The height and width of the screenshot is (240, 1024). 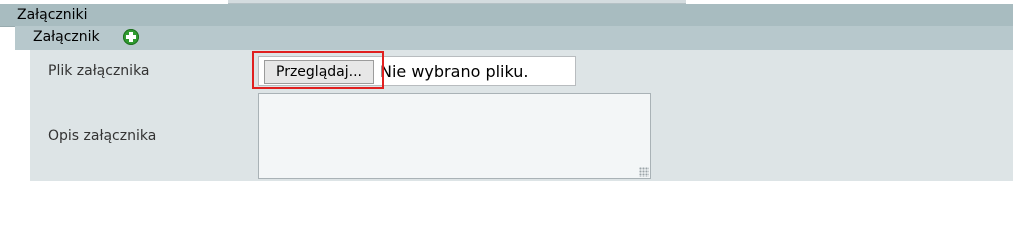 I want to click on resize-grip-icon, so click(x=644, y=172).